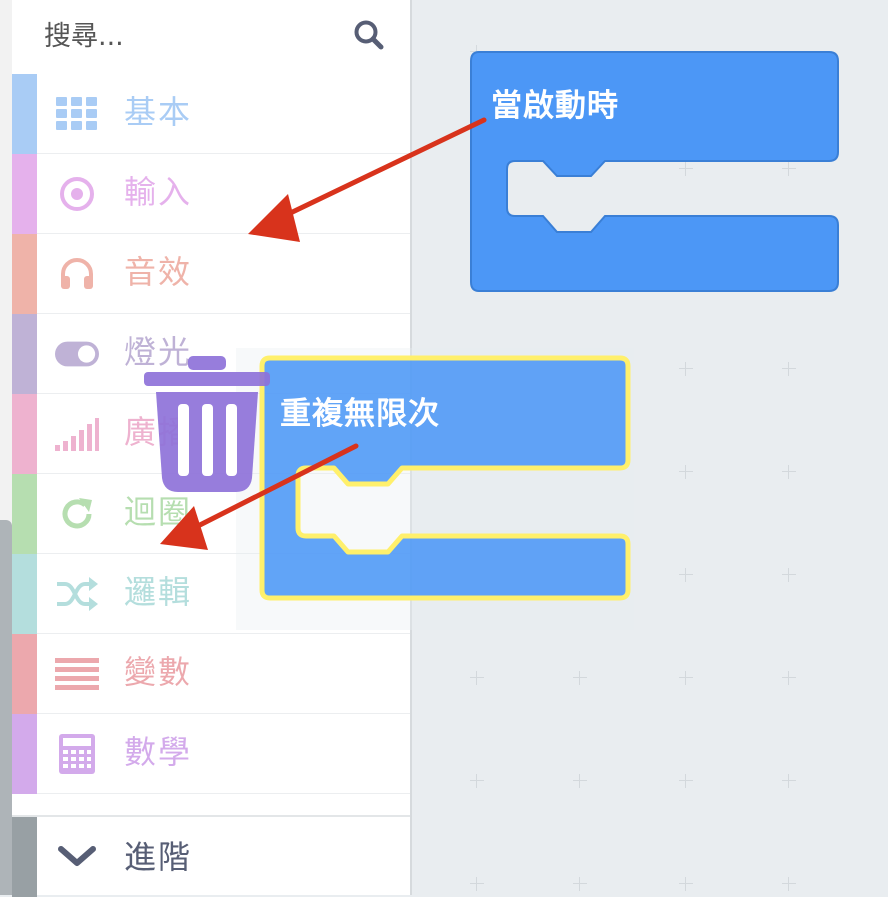  I want to click on category-label: 輸入, so click(158, 192).